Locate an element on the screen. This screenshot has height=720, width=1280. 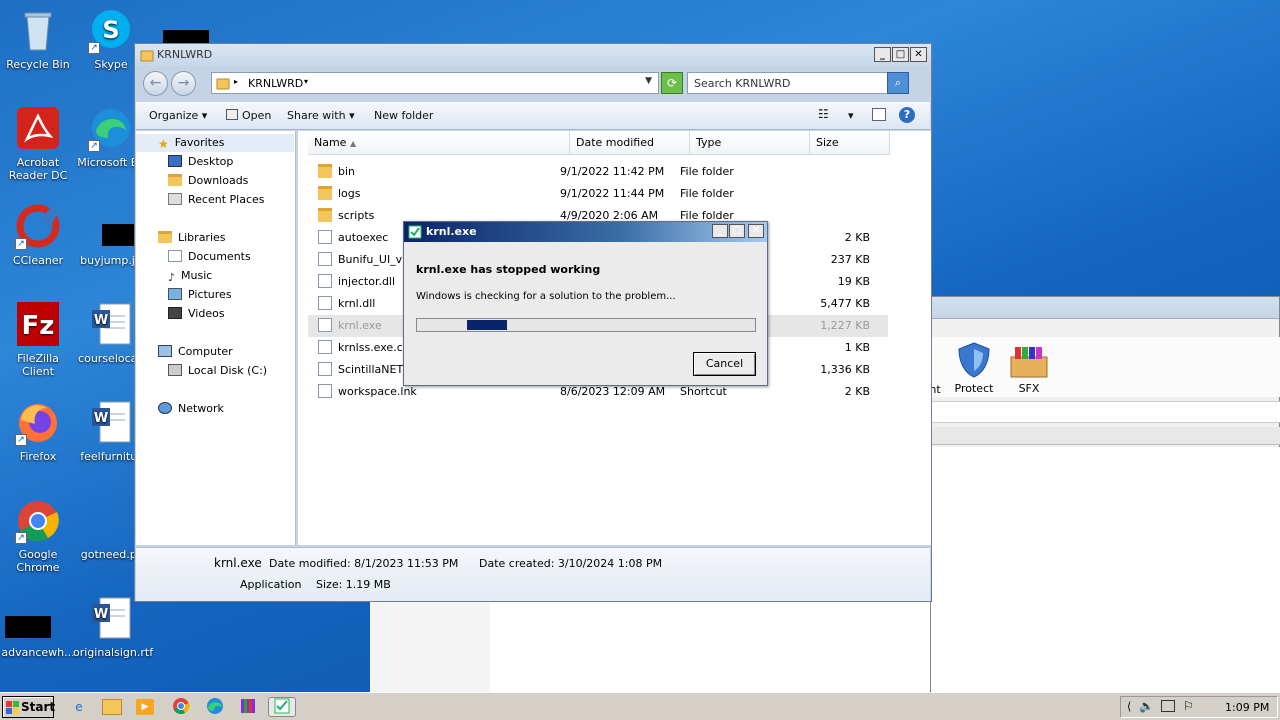
close-button: ✕ is located at coordinates (918, 54).